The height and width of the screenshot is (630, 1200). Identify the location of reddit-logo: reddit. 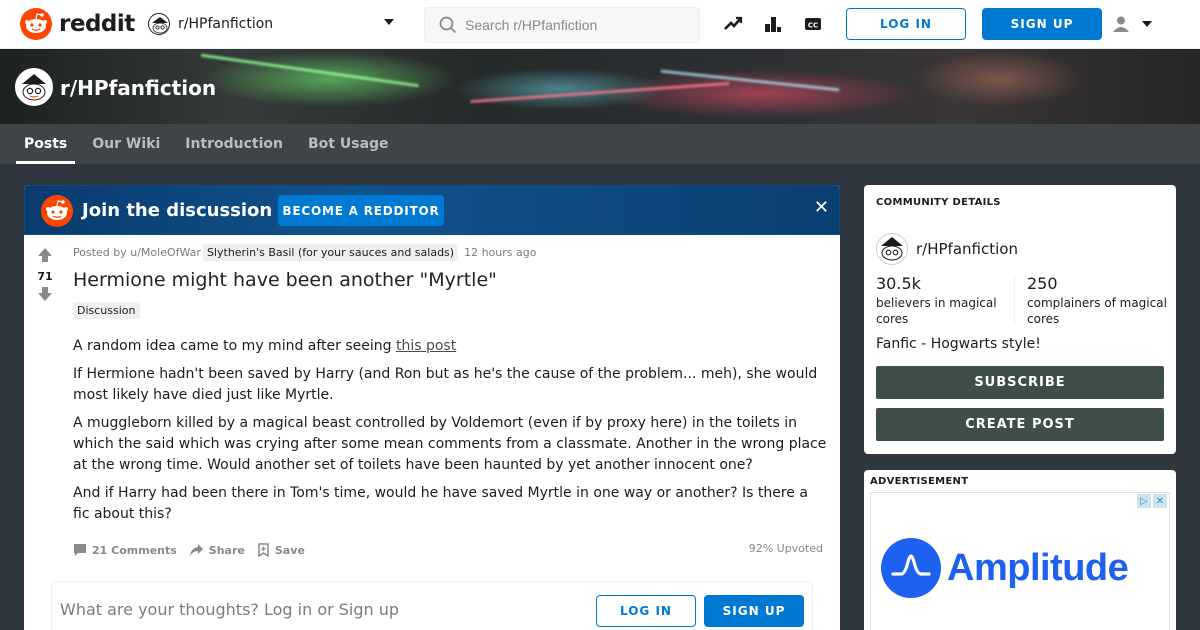
(77, 24).